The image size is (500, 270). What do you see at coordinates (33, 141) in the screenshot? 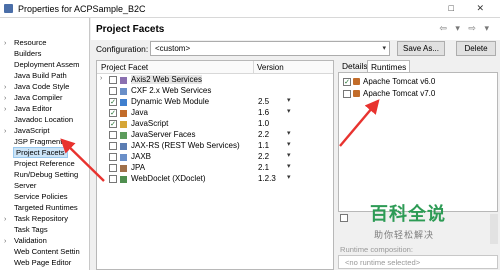
I see `sidebar-item-jsp-fragment: JSP Fragment` at bounding box center [33, 141].